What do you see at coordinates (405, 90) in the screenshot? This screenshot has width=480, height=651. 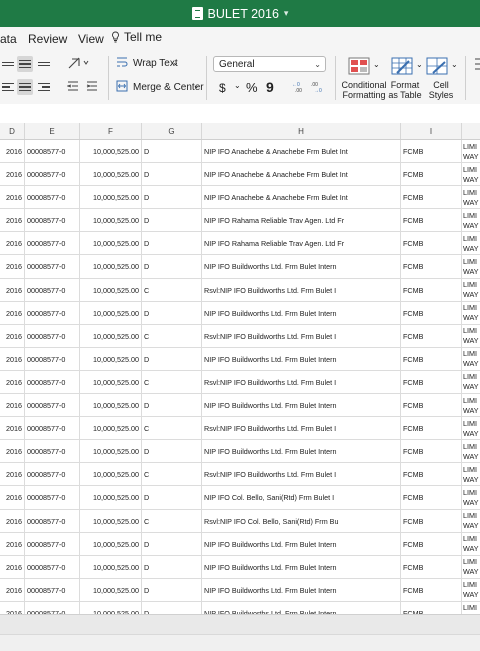 I see `format-as-table-label: Format as Table` at bounding box center [405, 90].